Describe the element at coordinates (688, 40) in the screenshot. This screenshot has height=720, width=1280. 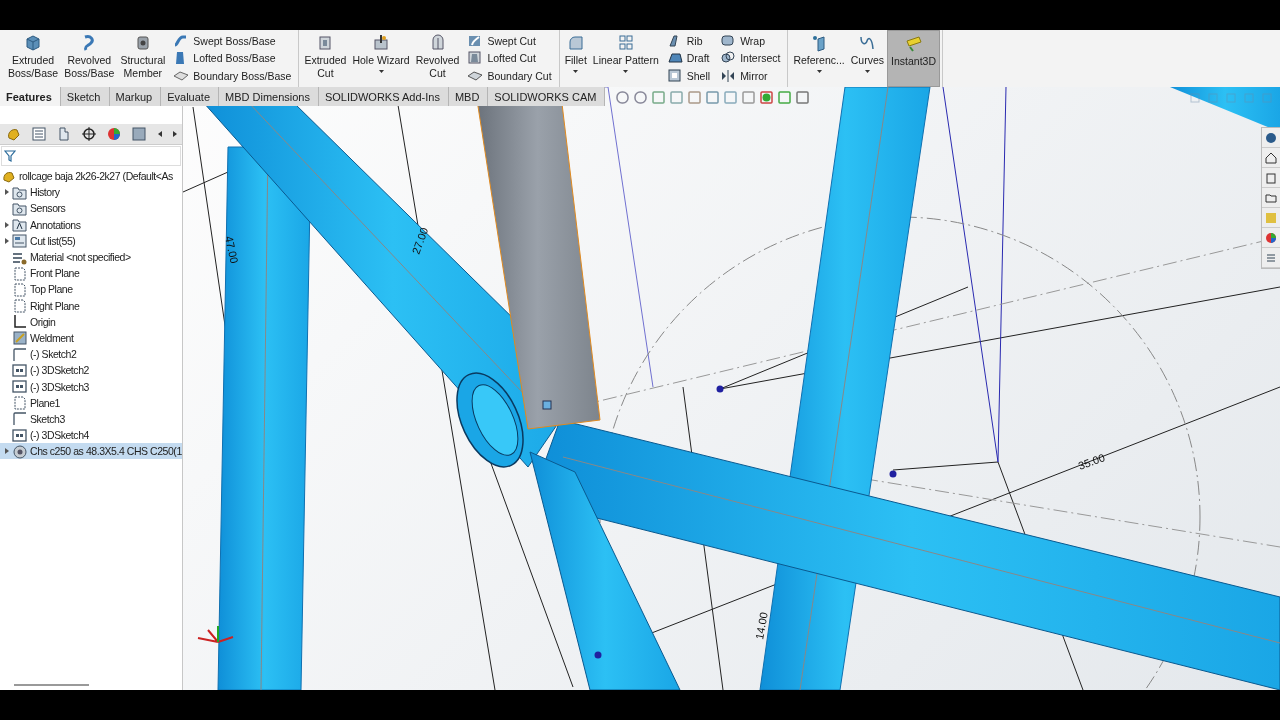
I see `toolbar-button: Rib` at that location.